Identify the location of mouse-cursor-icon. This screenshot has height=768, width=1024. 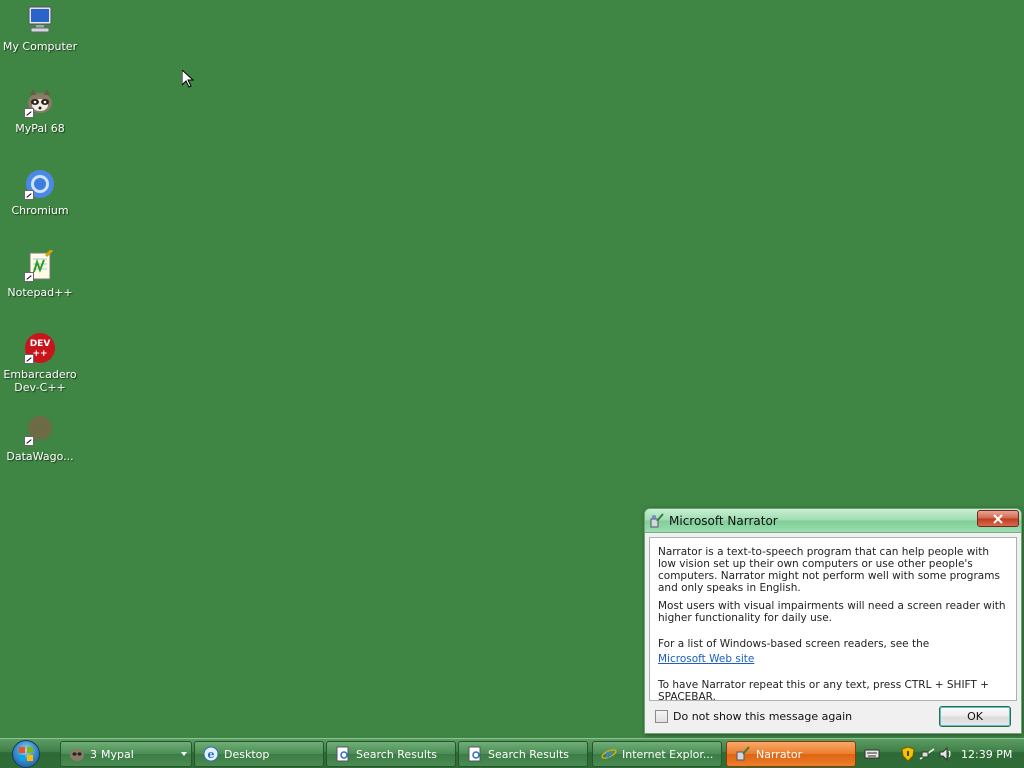
(188, 79).